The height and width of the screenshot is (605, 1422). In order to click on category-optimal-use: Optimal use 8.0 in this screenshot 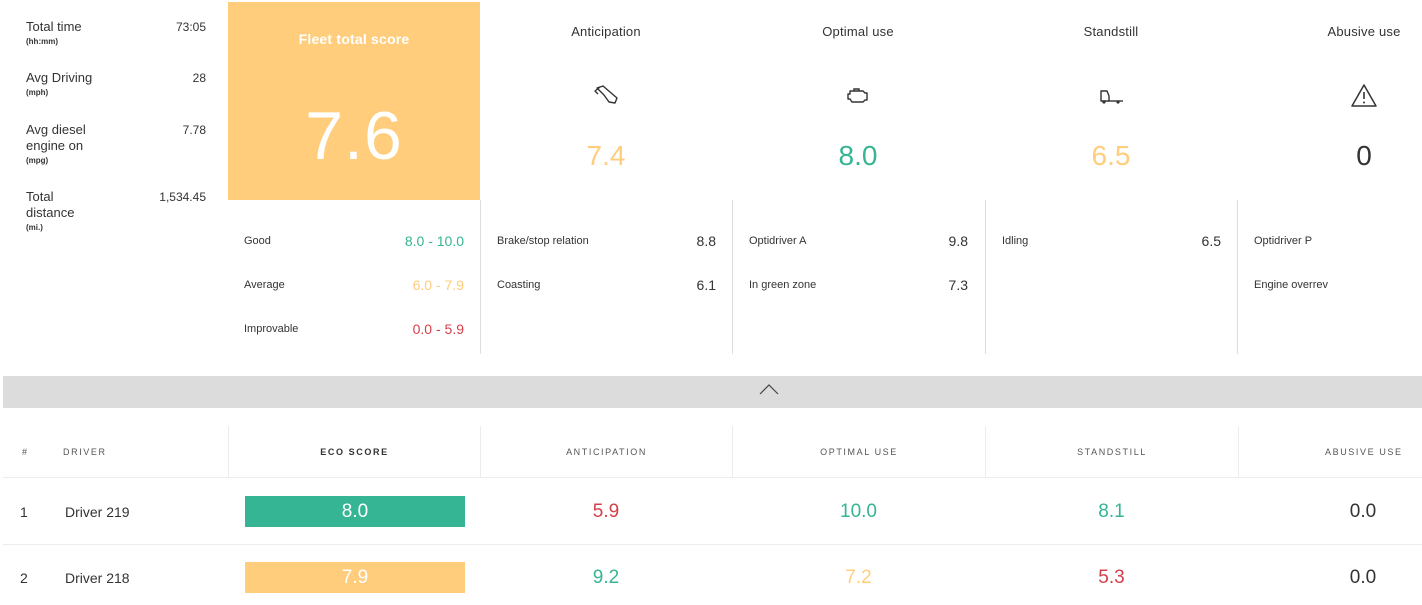, I will do `click(858, 100)`.